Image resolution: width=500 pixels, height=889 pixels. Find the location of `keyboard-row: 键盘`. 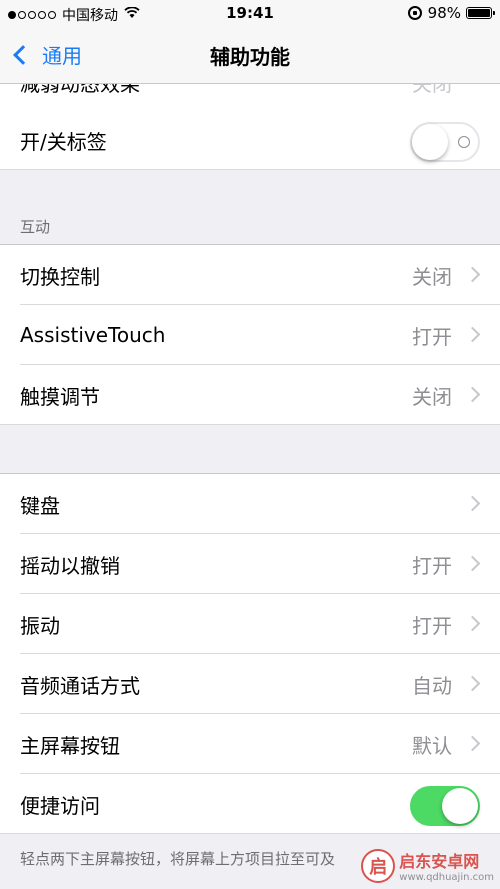

keyboard-row: 键盘 is located at coordinates (250, 504).